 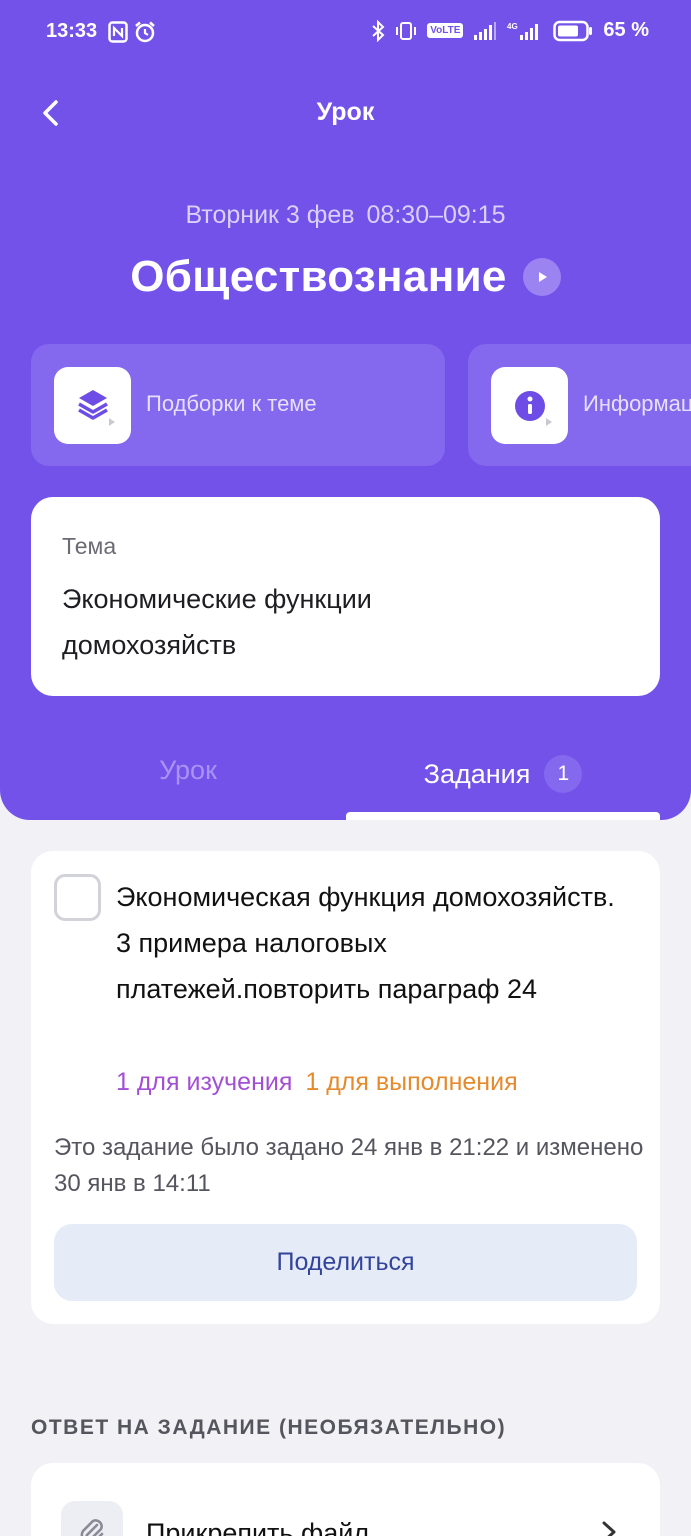 I want to click on status-time: 13:33, so click(x=72, y=31).